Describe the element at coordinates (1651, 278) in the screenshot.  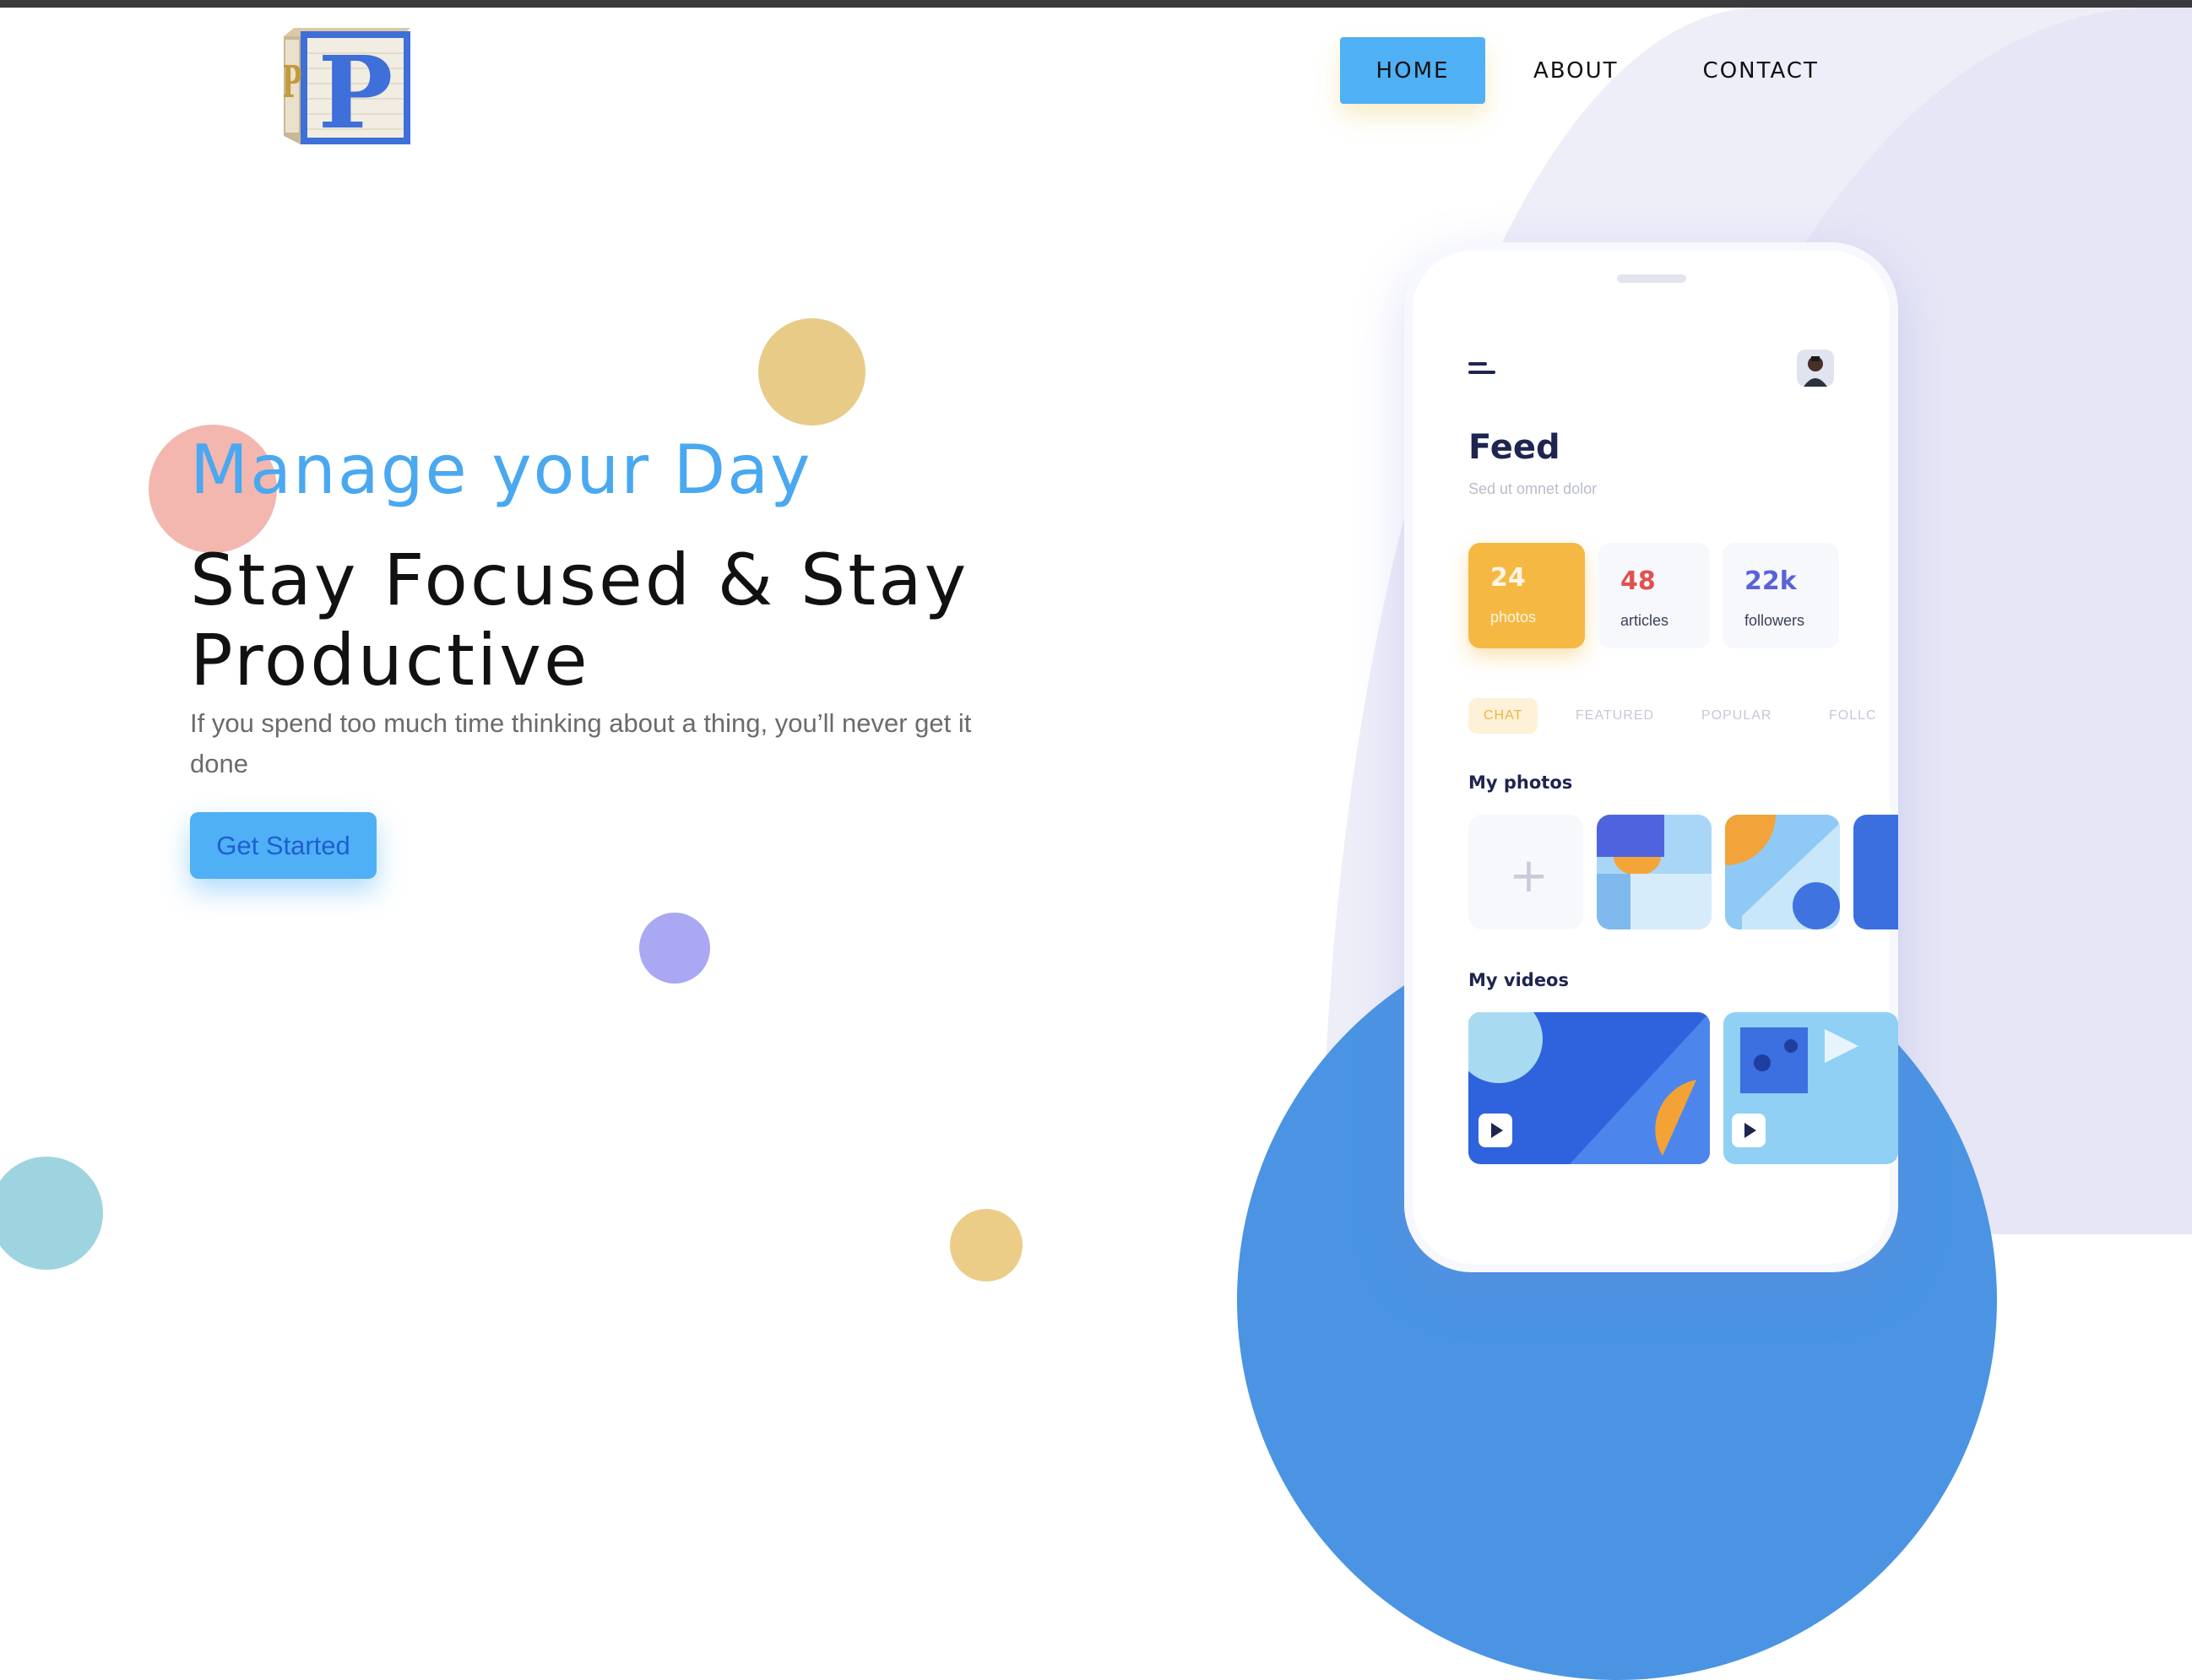
I see `phone-speaker` at that location.